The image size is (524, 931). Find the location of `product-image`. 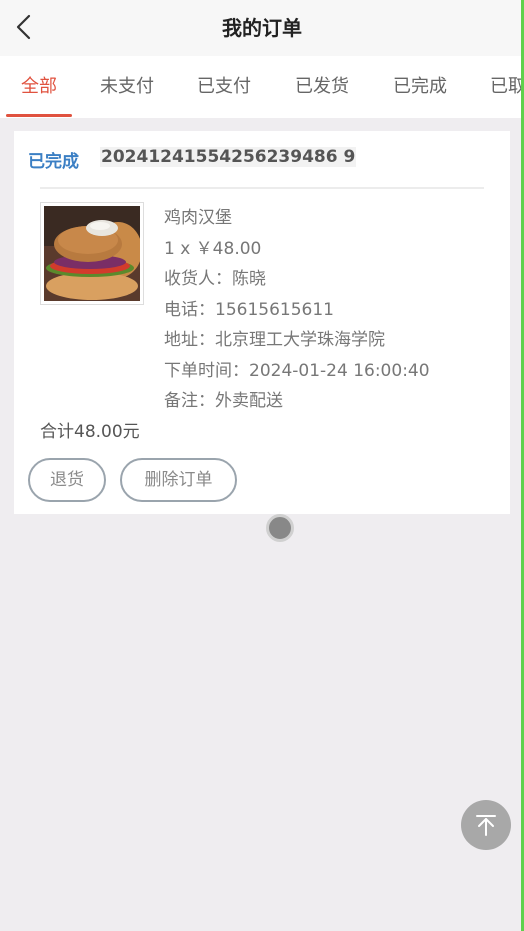

product-image is located at coordinates (92, 253).